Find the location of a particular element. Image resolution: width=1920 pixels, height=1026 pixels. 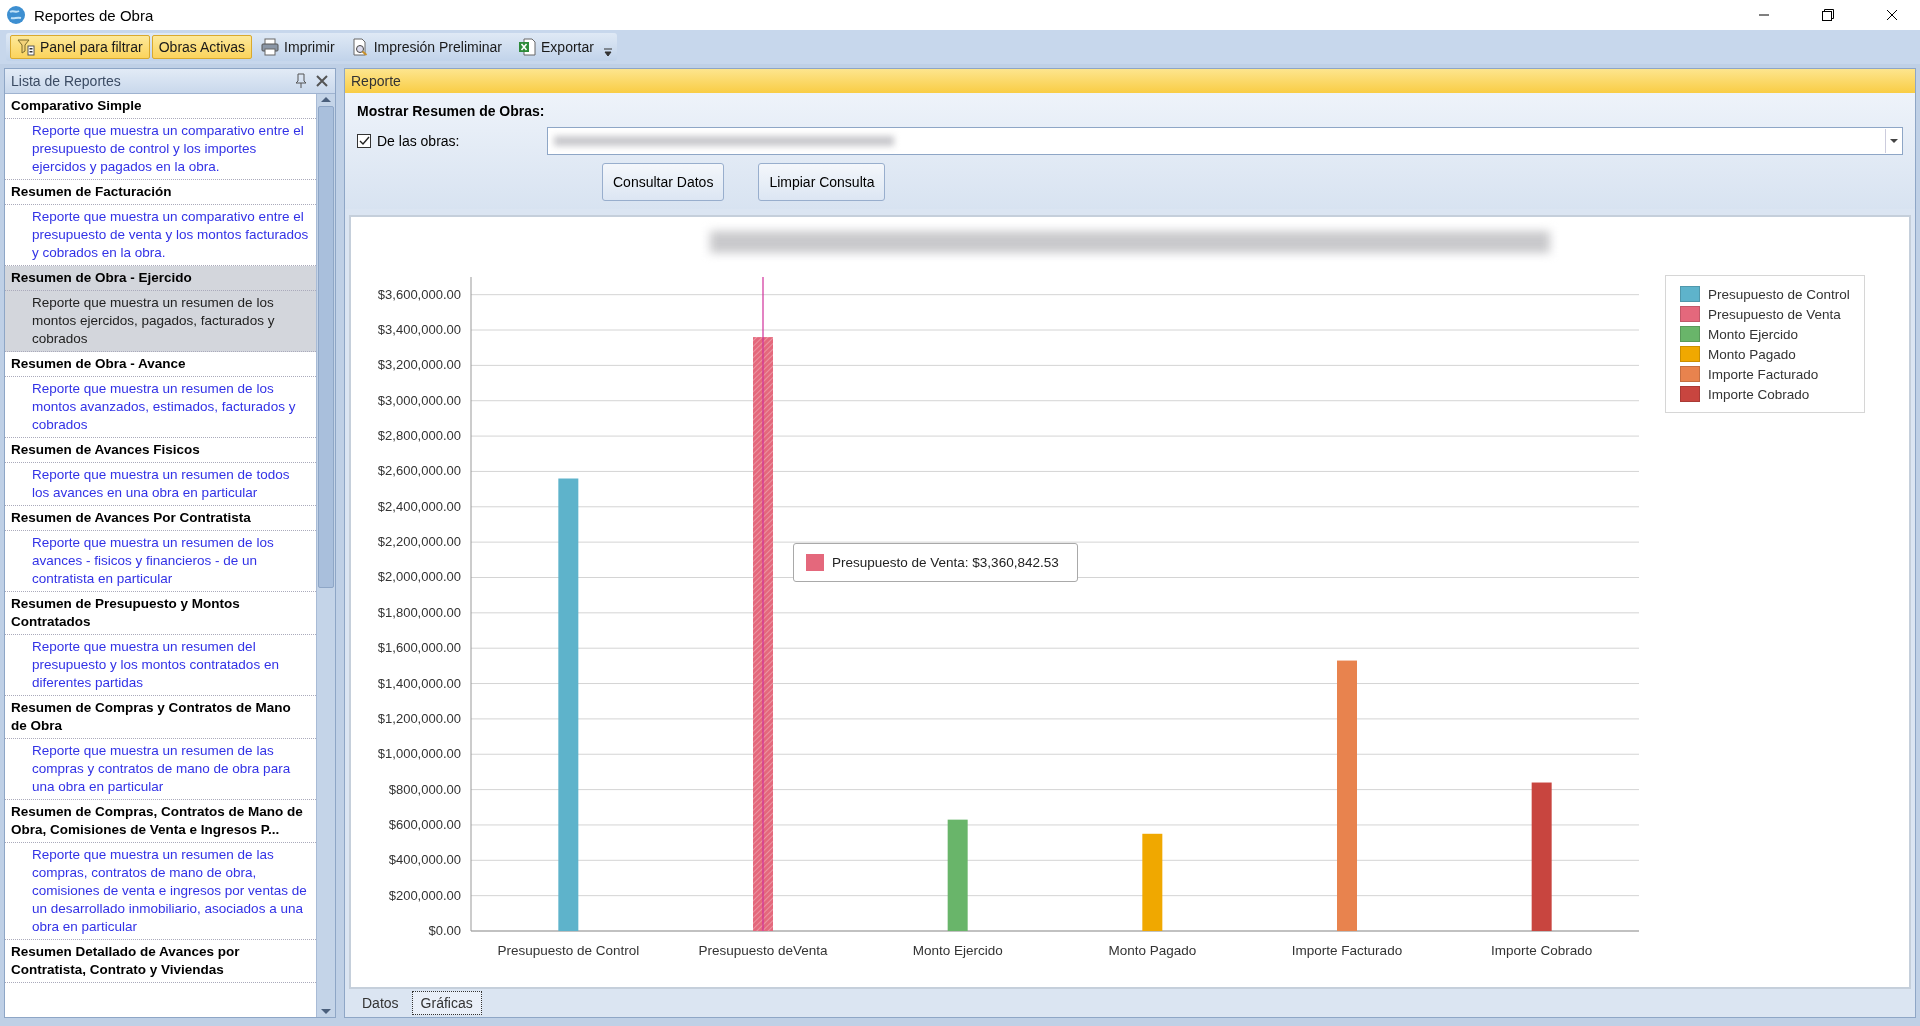

report-description: Reporte que muestra un resumen de las compras y contratos de mano de obra para una obra en particular is located at coordinates (161, 769).